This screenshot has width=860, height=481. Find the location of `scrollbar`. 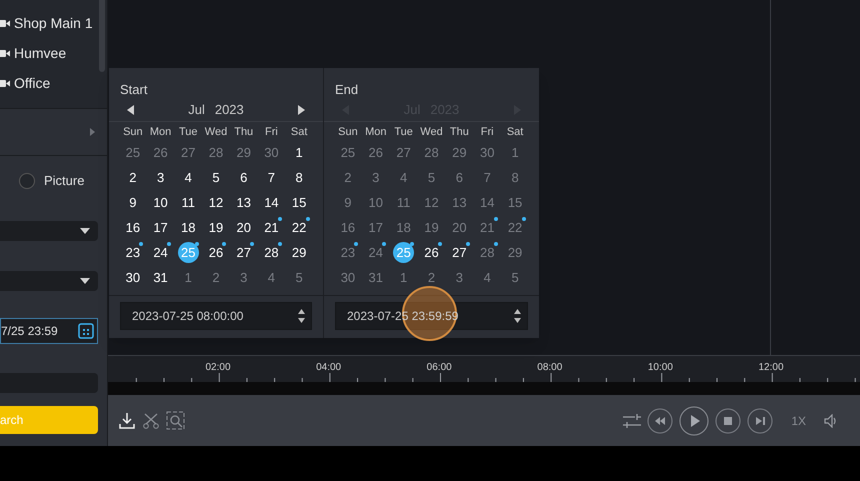

scrollbar is located at coordinates (102, 36).